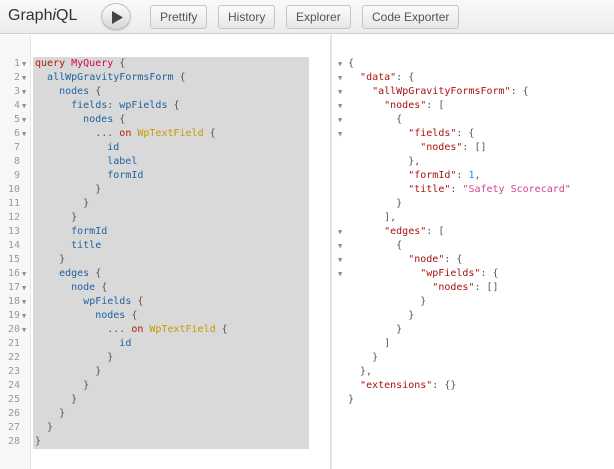 This screenshot has width=614, height=469. What do you see at coordinates (125, 175) in the screenshot?
I see `code-token: formId` at bounding box center [125, 175].